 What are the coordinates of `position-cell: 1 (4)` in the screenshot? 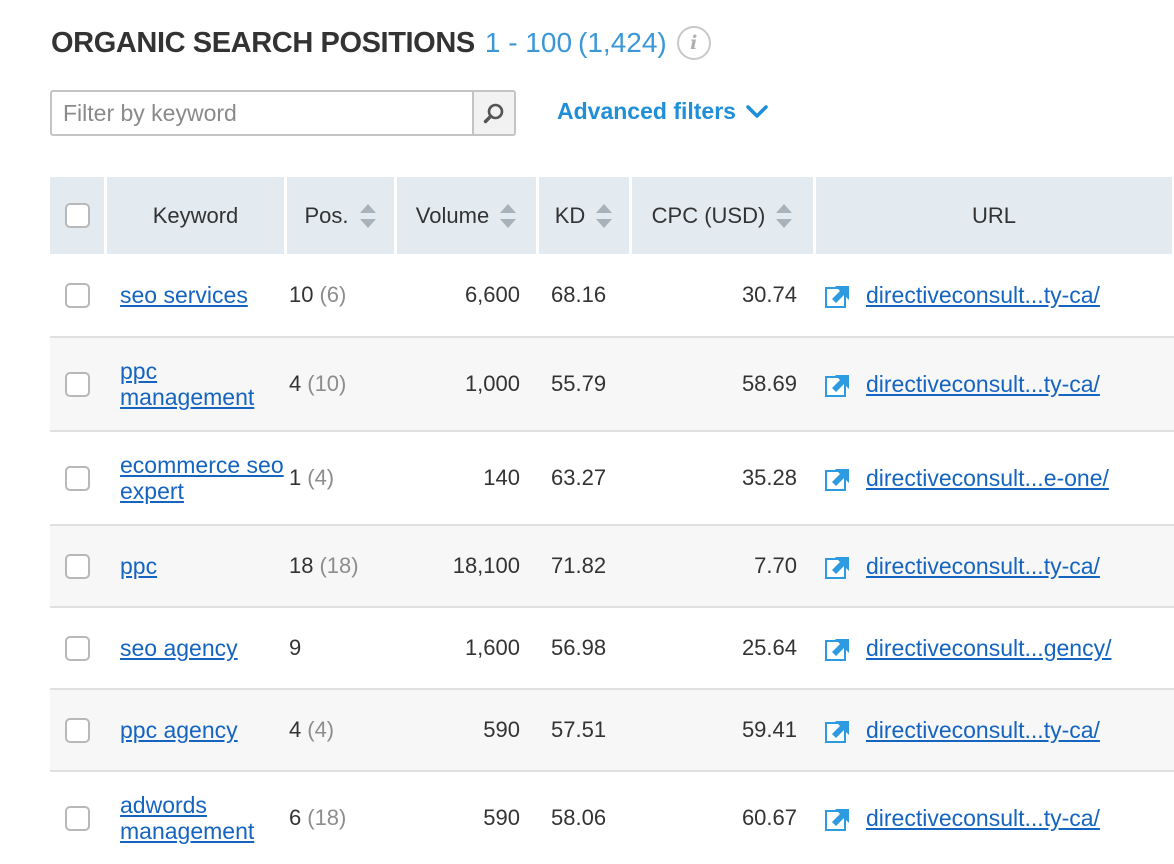 It's located at (339, 478).